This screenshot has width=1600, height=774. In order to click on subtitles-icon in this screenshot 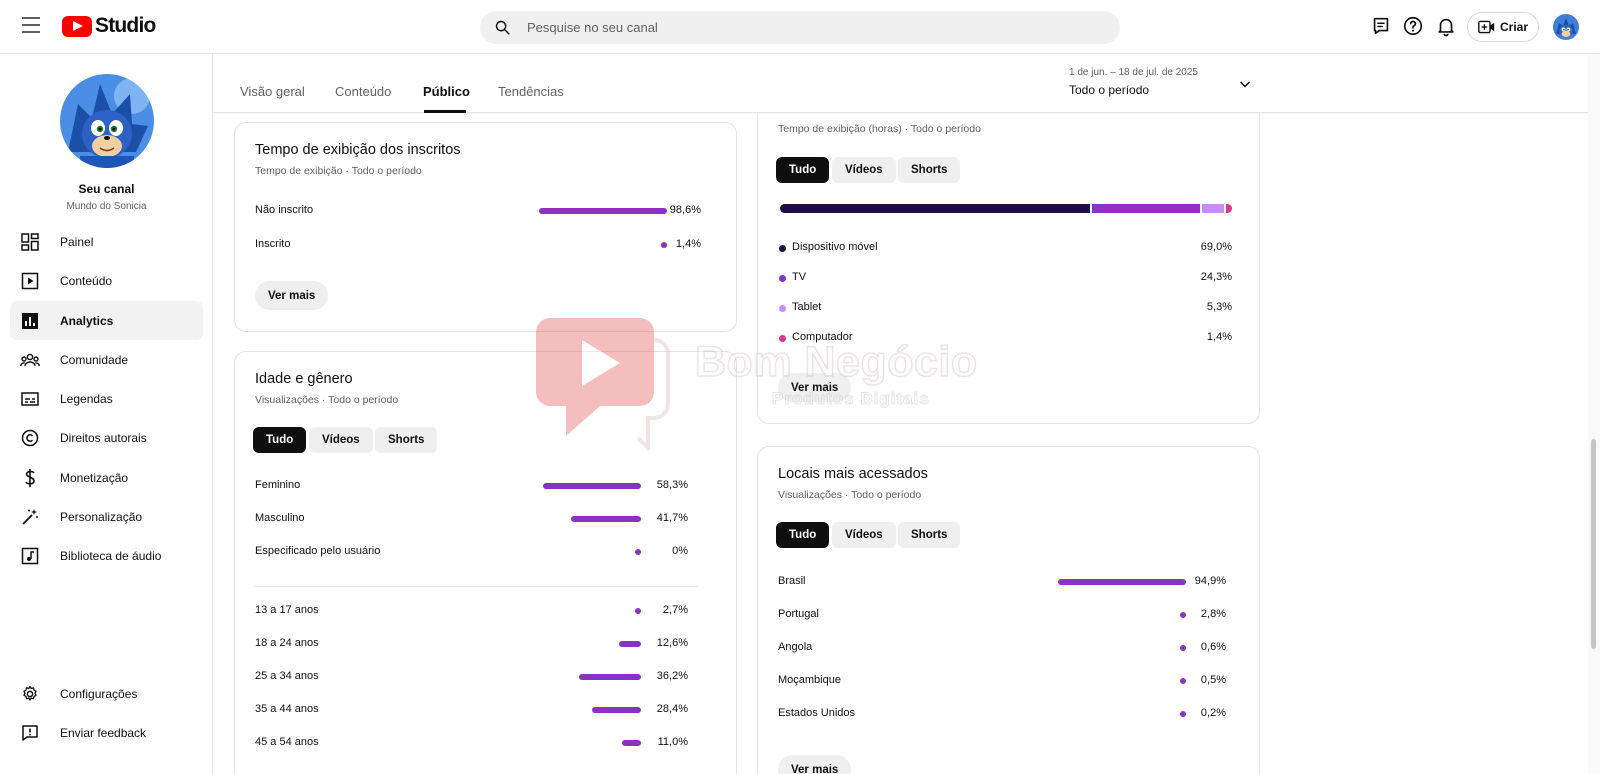, I will do `click(30, 399)`.